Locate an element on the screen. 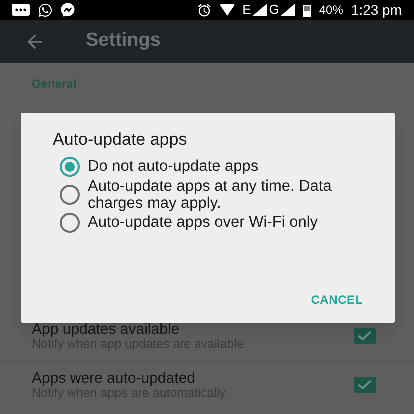  radio-option: Do not auto-update apps is located at coordinates (208, 166).